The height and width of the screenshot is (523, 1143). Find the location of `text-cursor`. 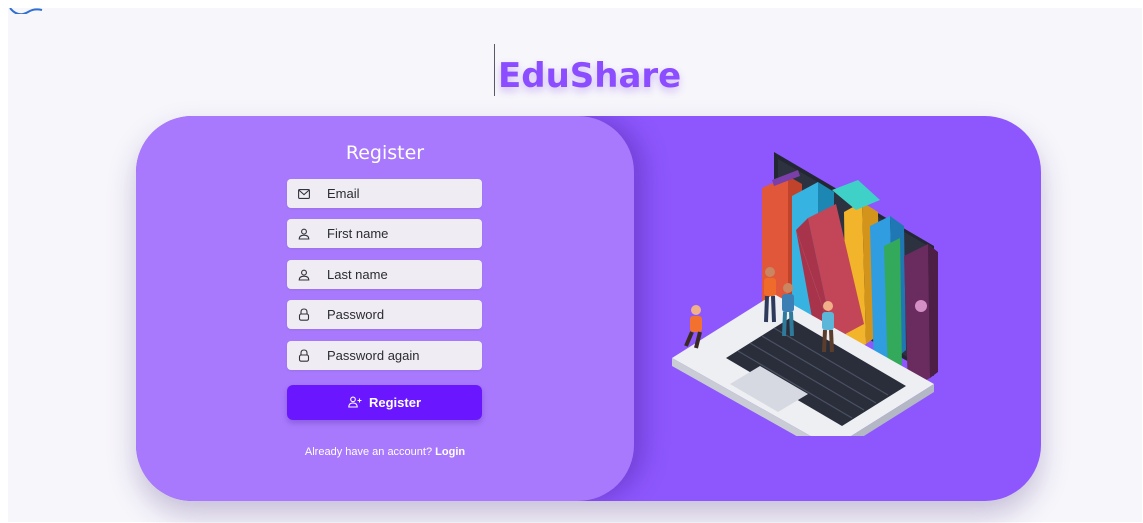

text-cursor is located at coordinates (494, 70).